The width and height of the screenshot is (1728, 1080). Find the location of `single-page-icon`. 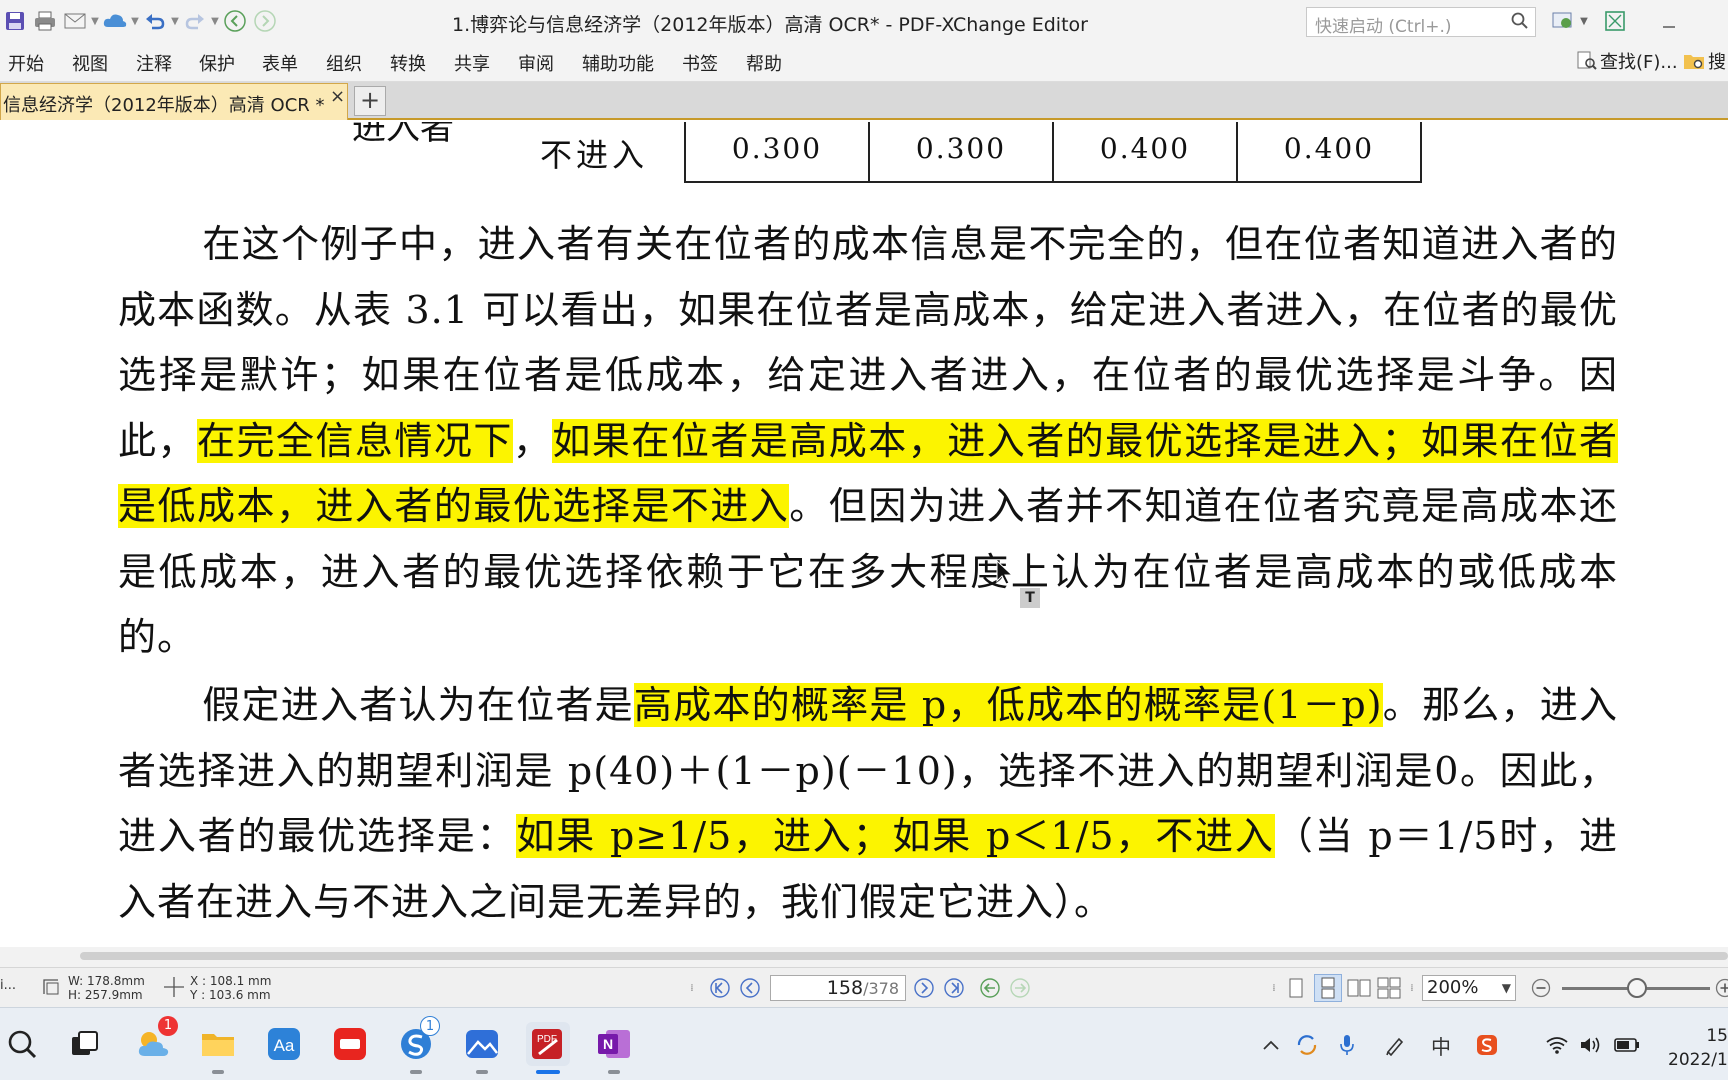

single-page-icon is located at coordinates (1296, 988).